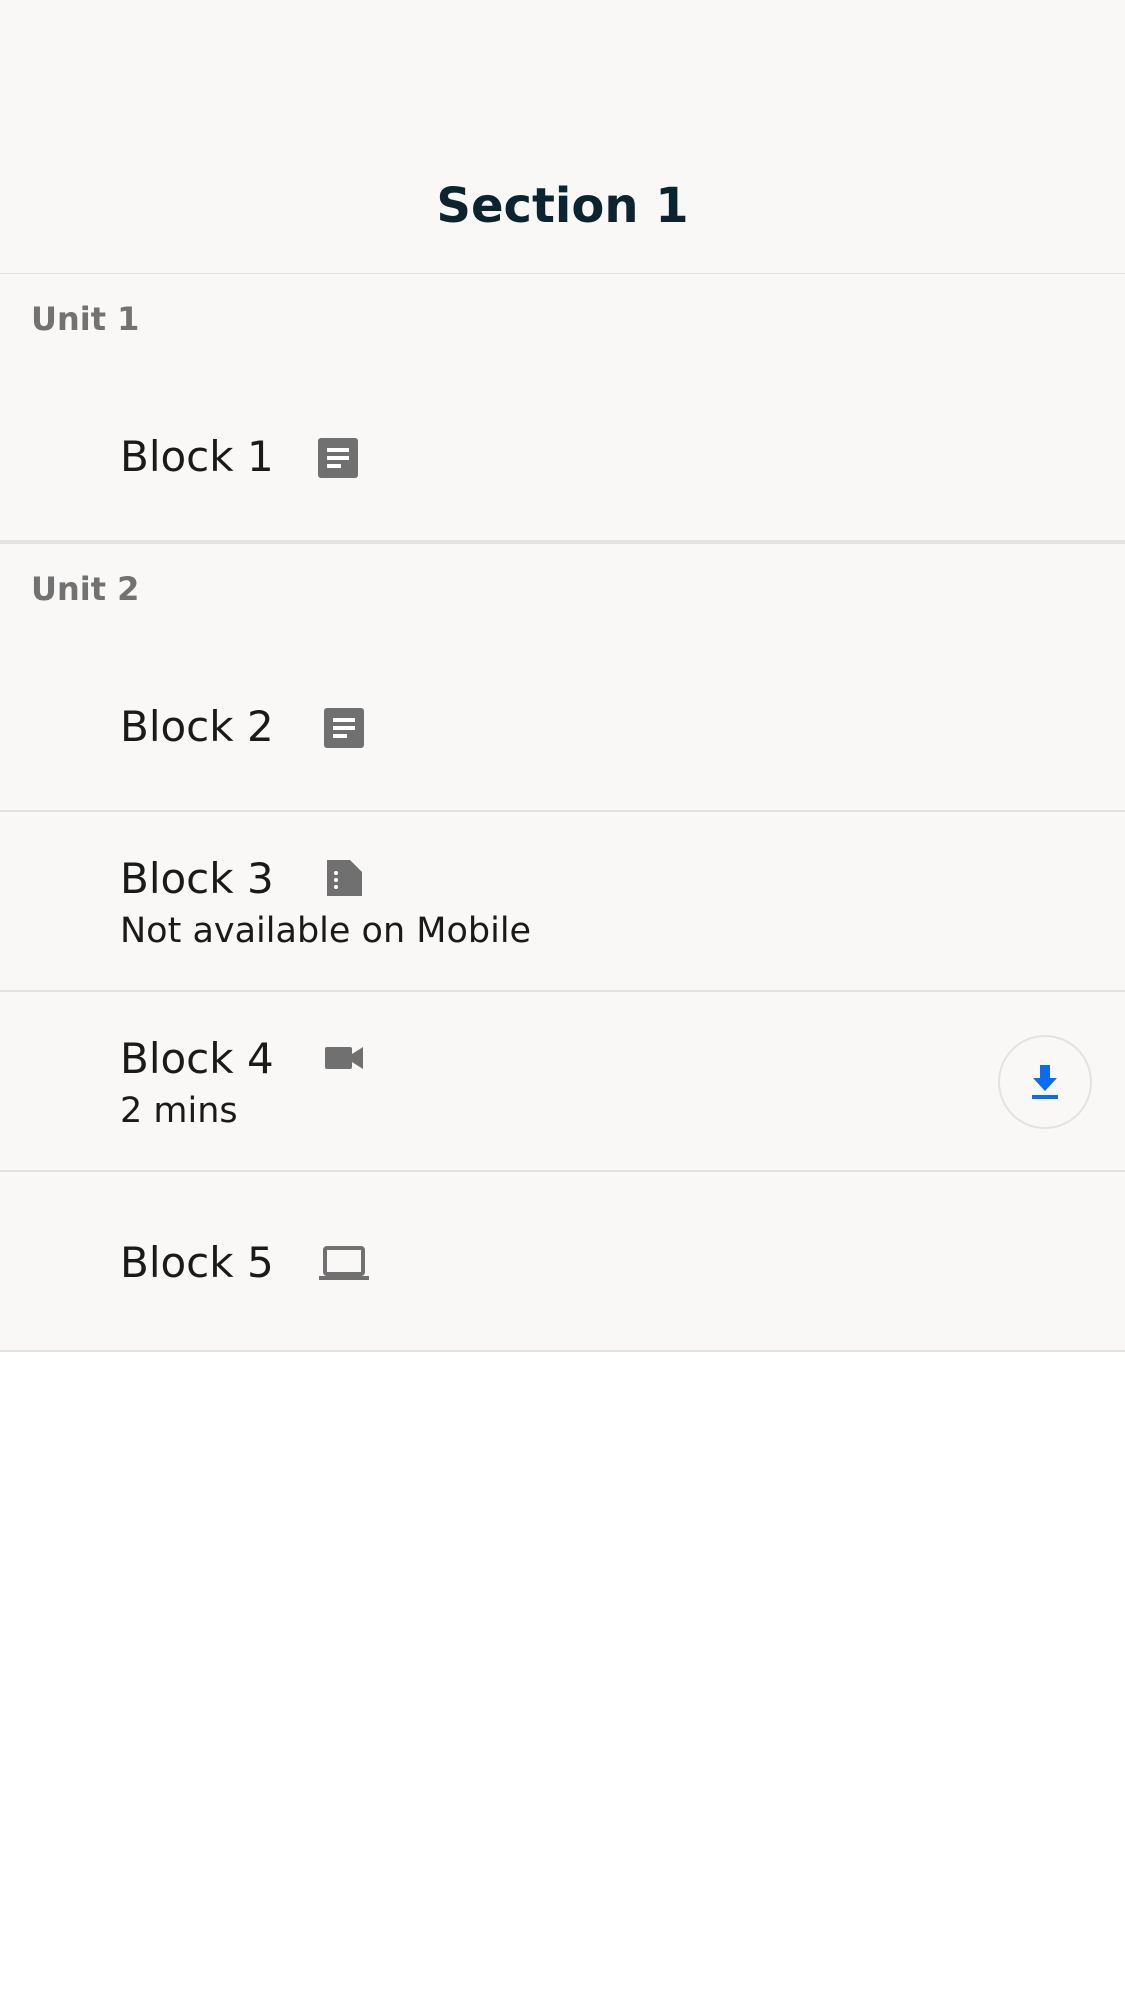 This screenshot has width=1125, height=2001. I want to click on block-title: Block 2, so click(197, 726).